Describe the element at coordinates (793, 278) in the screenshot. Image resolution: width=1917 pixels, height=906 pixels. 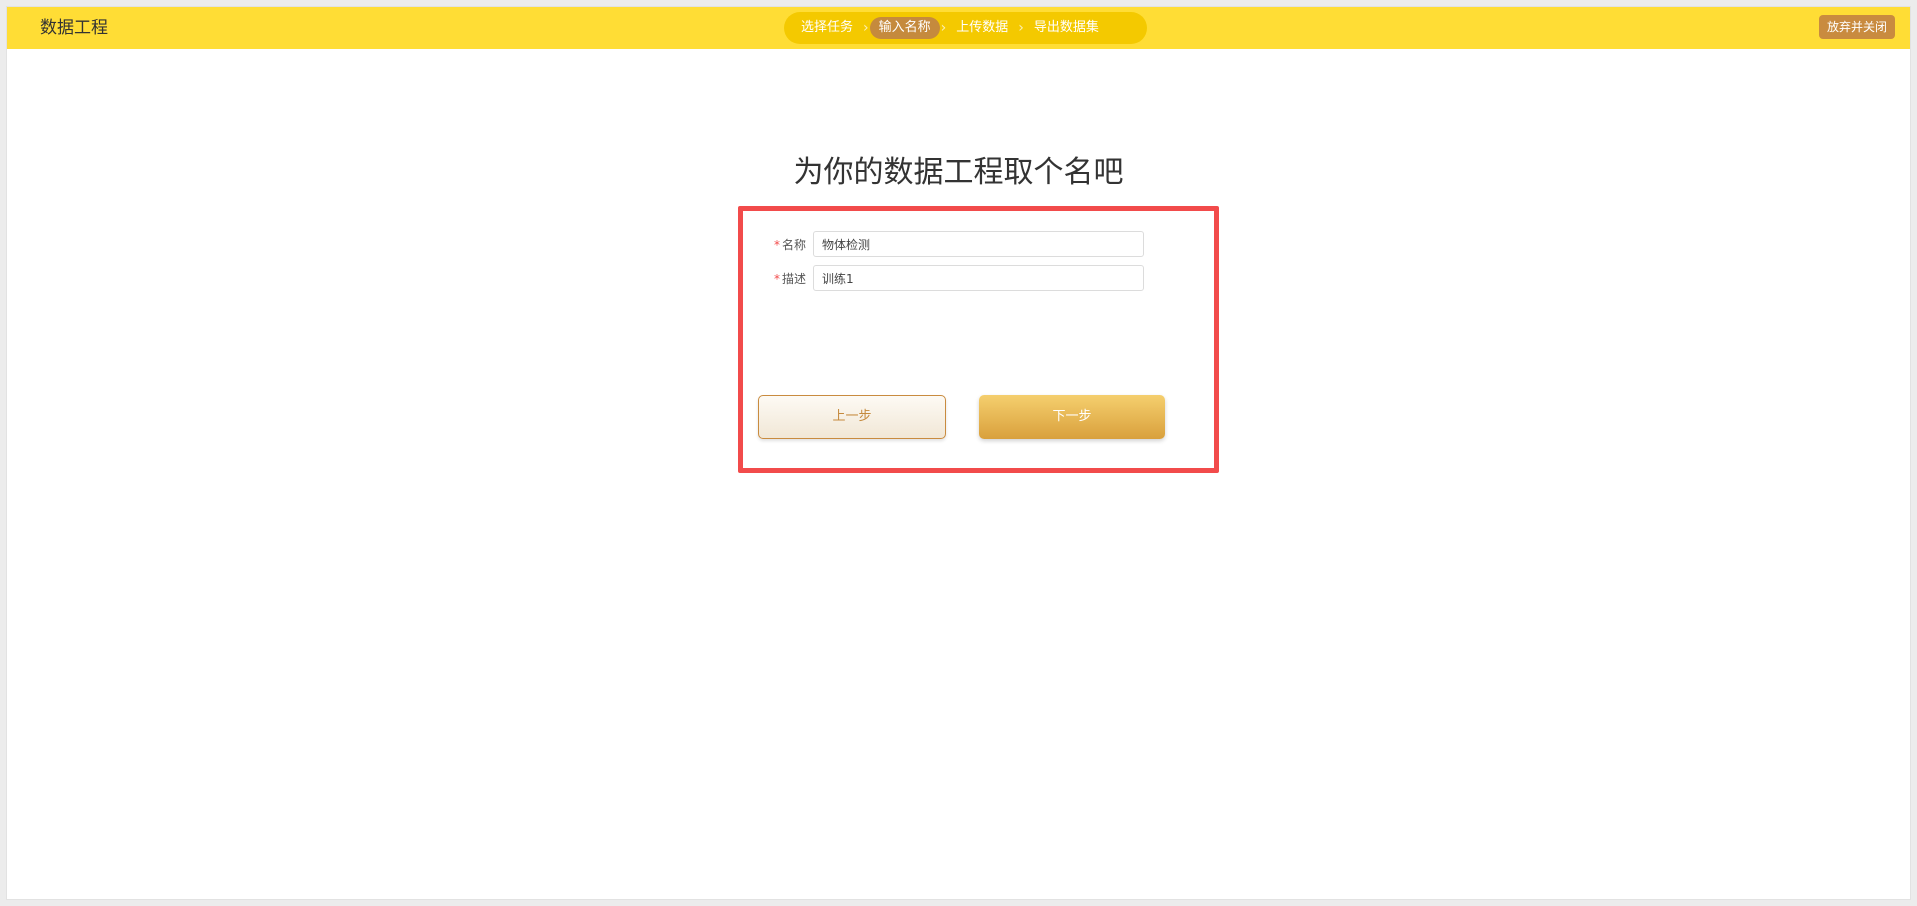
I see `description-label-text: 描述` at that location.